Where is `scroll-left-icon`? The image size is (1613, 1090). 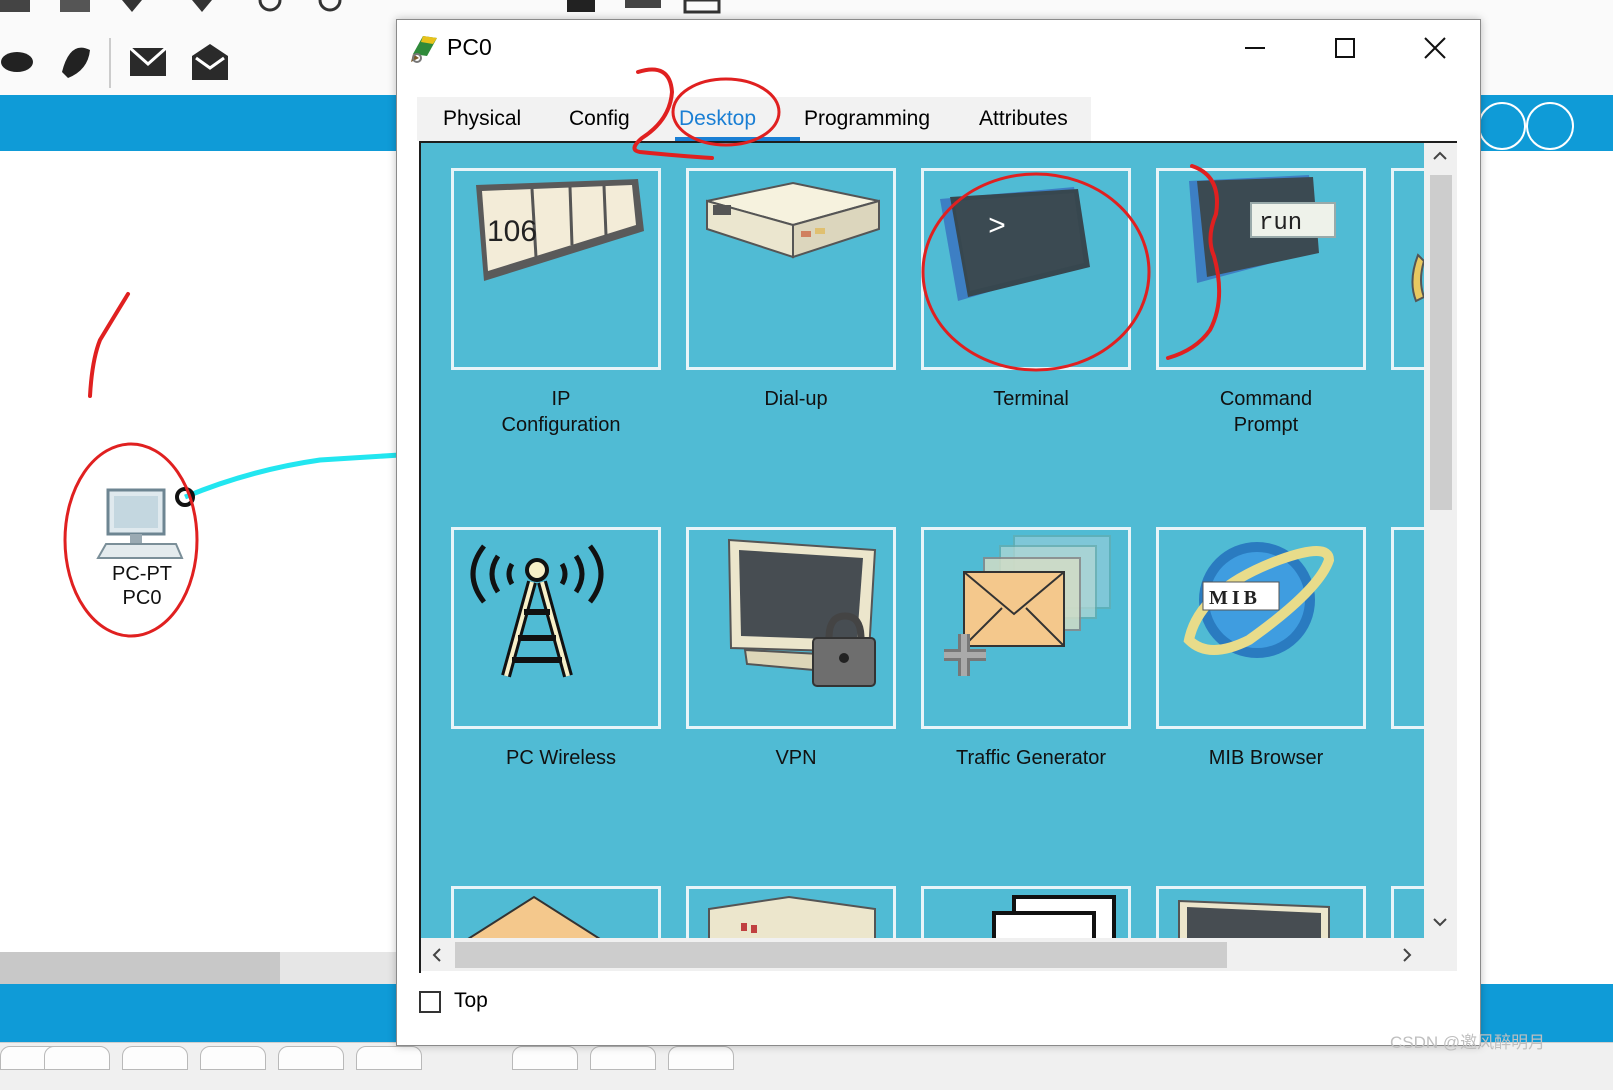
scroll-left-icon is located at coordinates (437, 957).